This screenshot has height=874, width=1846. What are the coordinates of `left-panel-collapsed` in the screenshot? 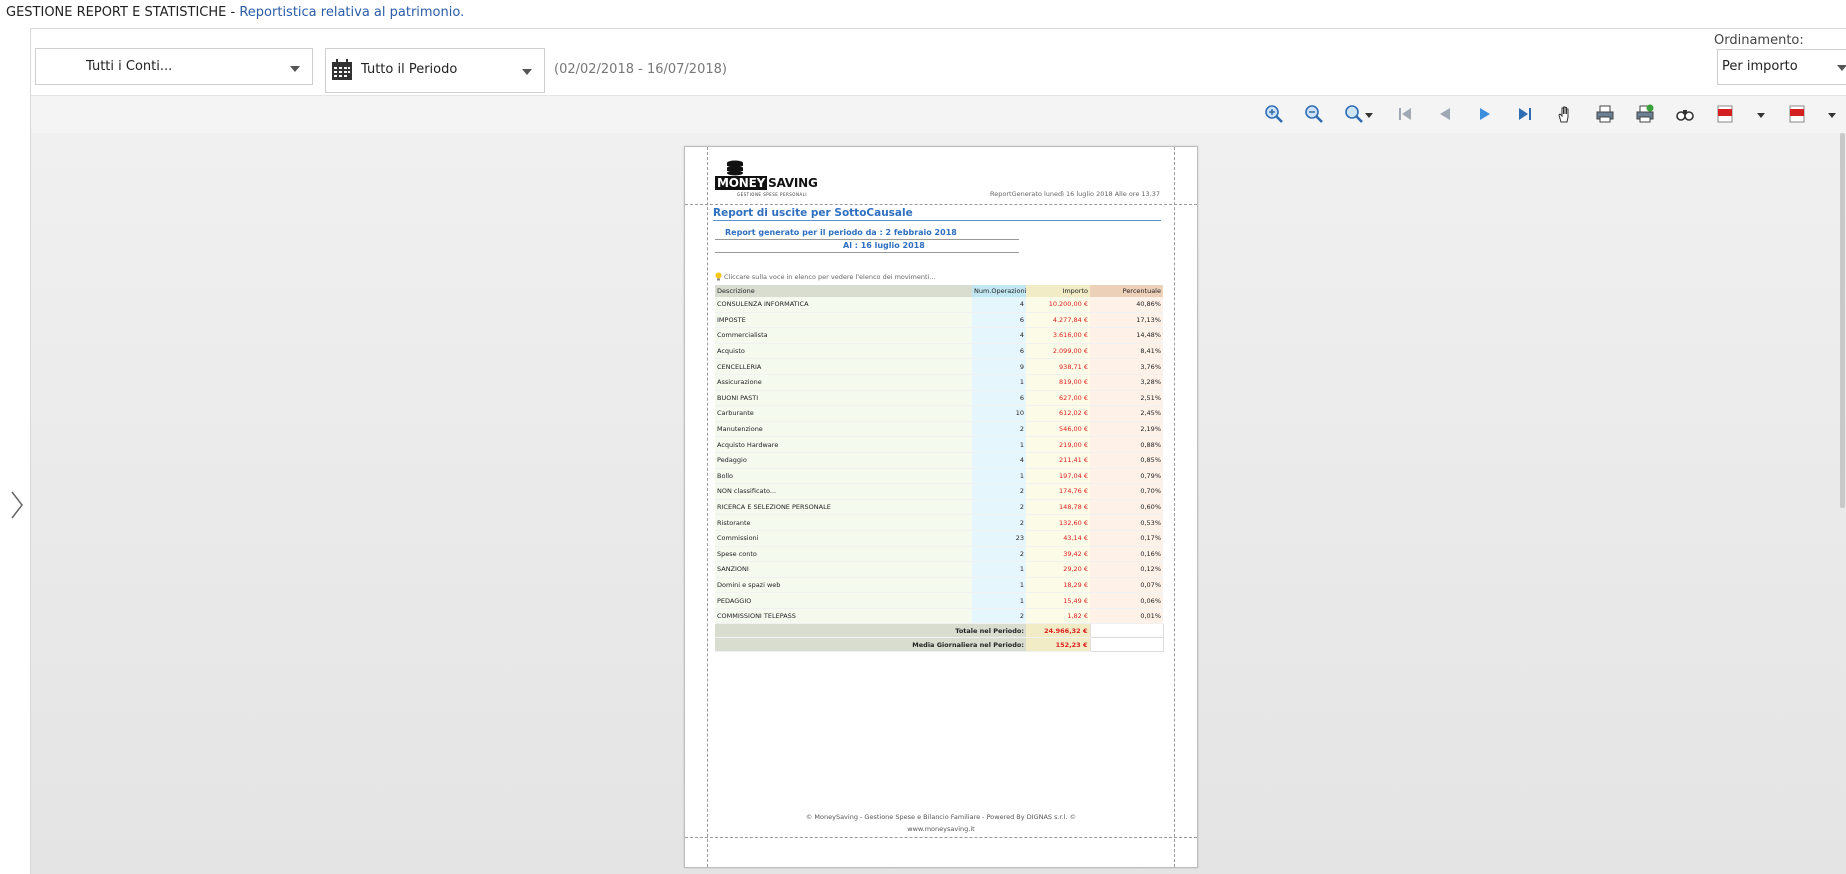 It's located at (15, 451).